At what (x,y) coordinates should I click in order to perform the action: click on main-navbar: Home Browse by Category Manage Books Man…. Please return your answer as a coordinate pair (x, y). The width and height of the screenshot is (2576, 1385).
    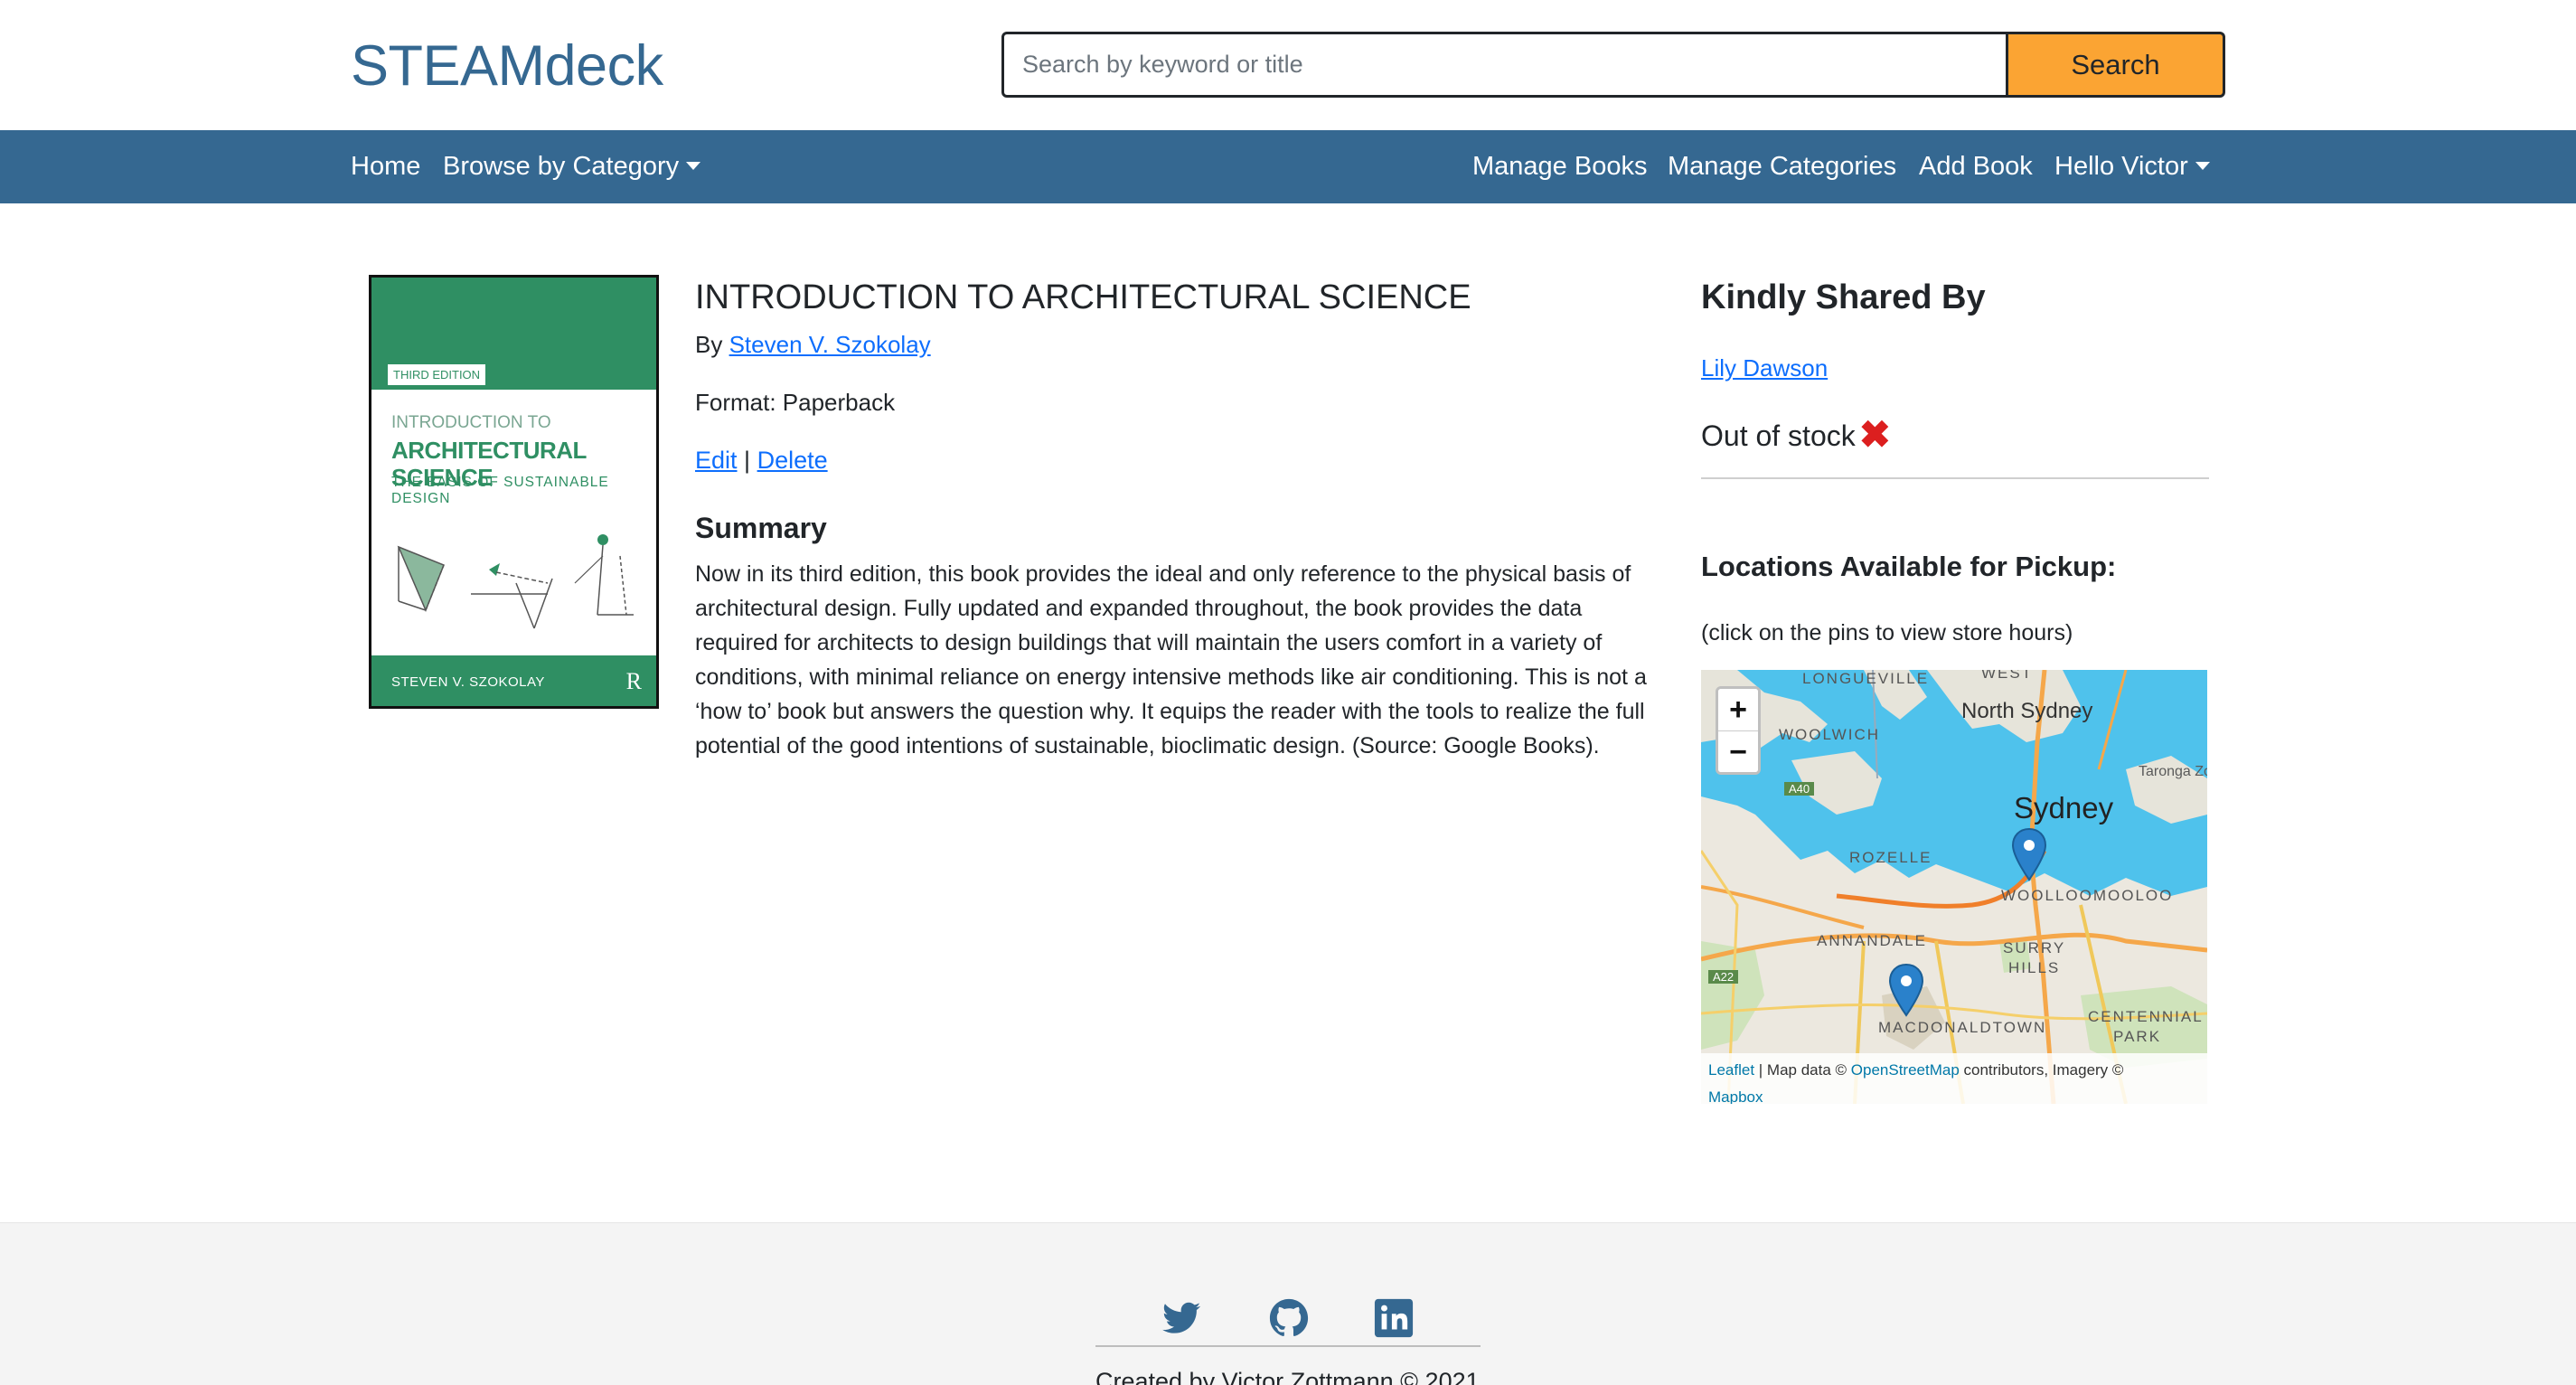
    Looking at the image, I should click on (1288, 166).